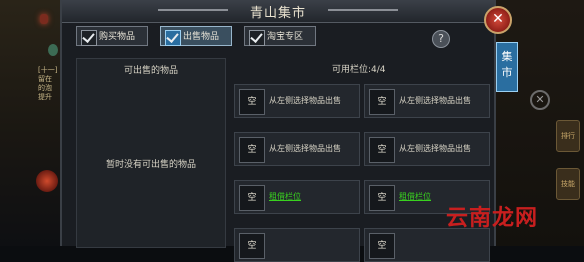  What do you see at coordinates (363, 10) in the screenshot?
I see `title-ornament-right` at bounding box center [363, 10].